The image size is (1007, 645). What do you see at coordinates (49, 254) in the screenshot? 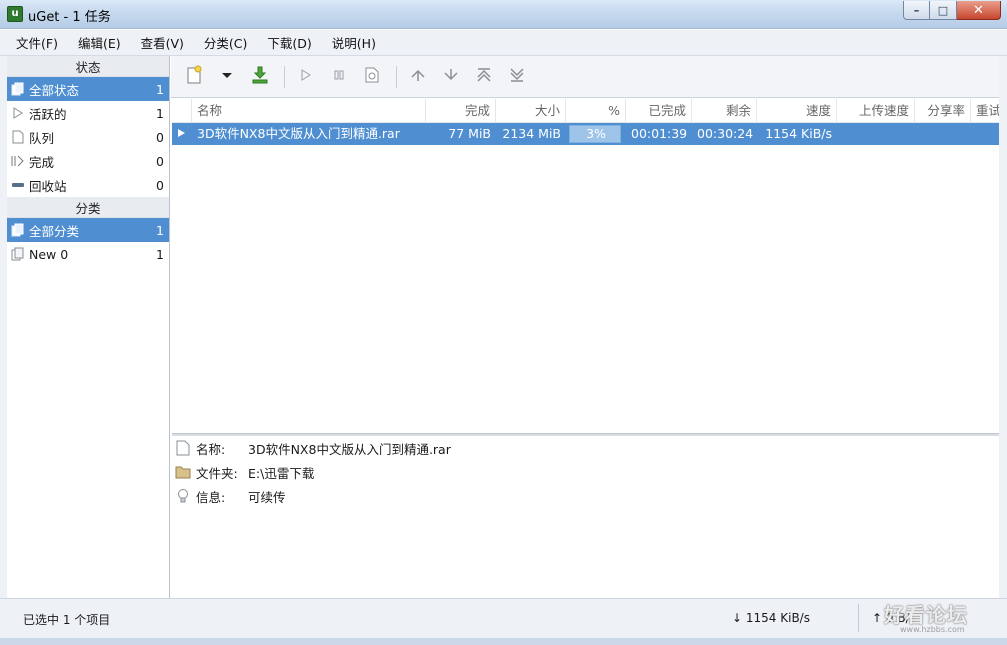
I see `sidebar-item-label: New 0` at bounding box center [49, 254].